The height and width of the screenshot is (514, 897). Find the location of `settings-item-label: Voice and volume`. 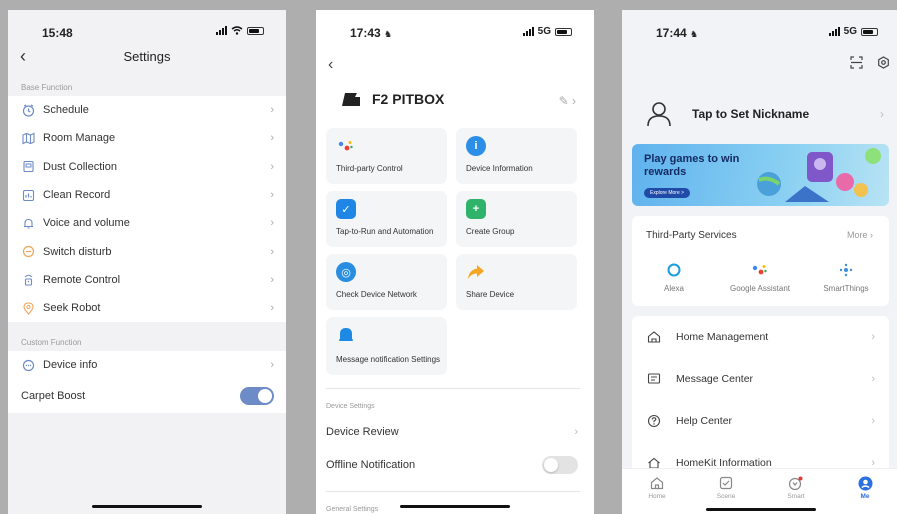

settings-item-label: Voice and volume is located at coordinates (86, 223).